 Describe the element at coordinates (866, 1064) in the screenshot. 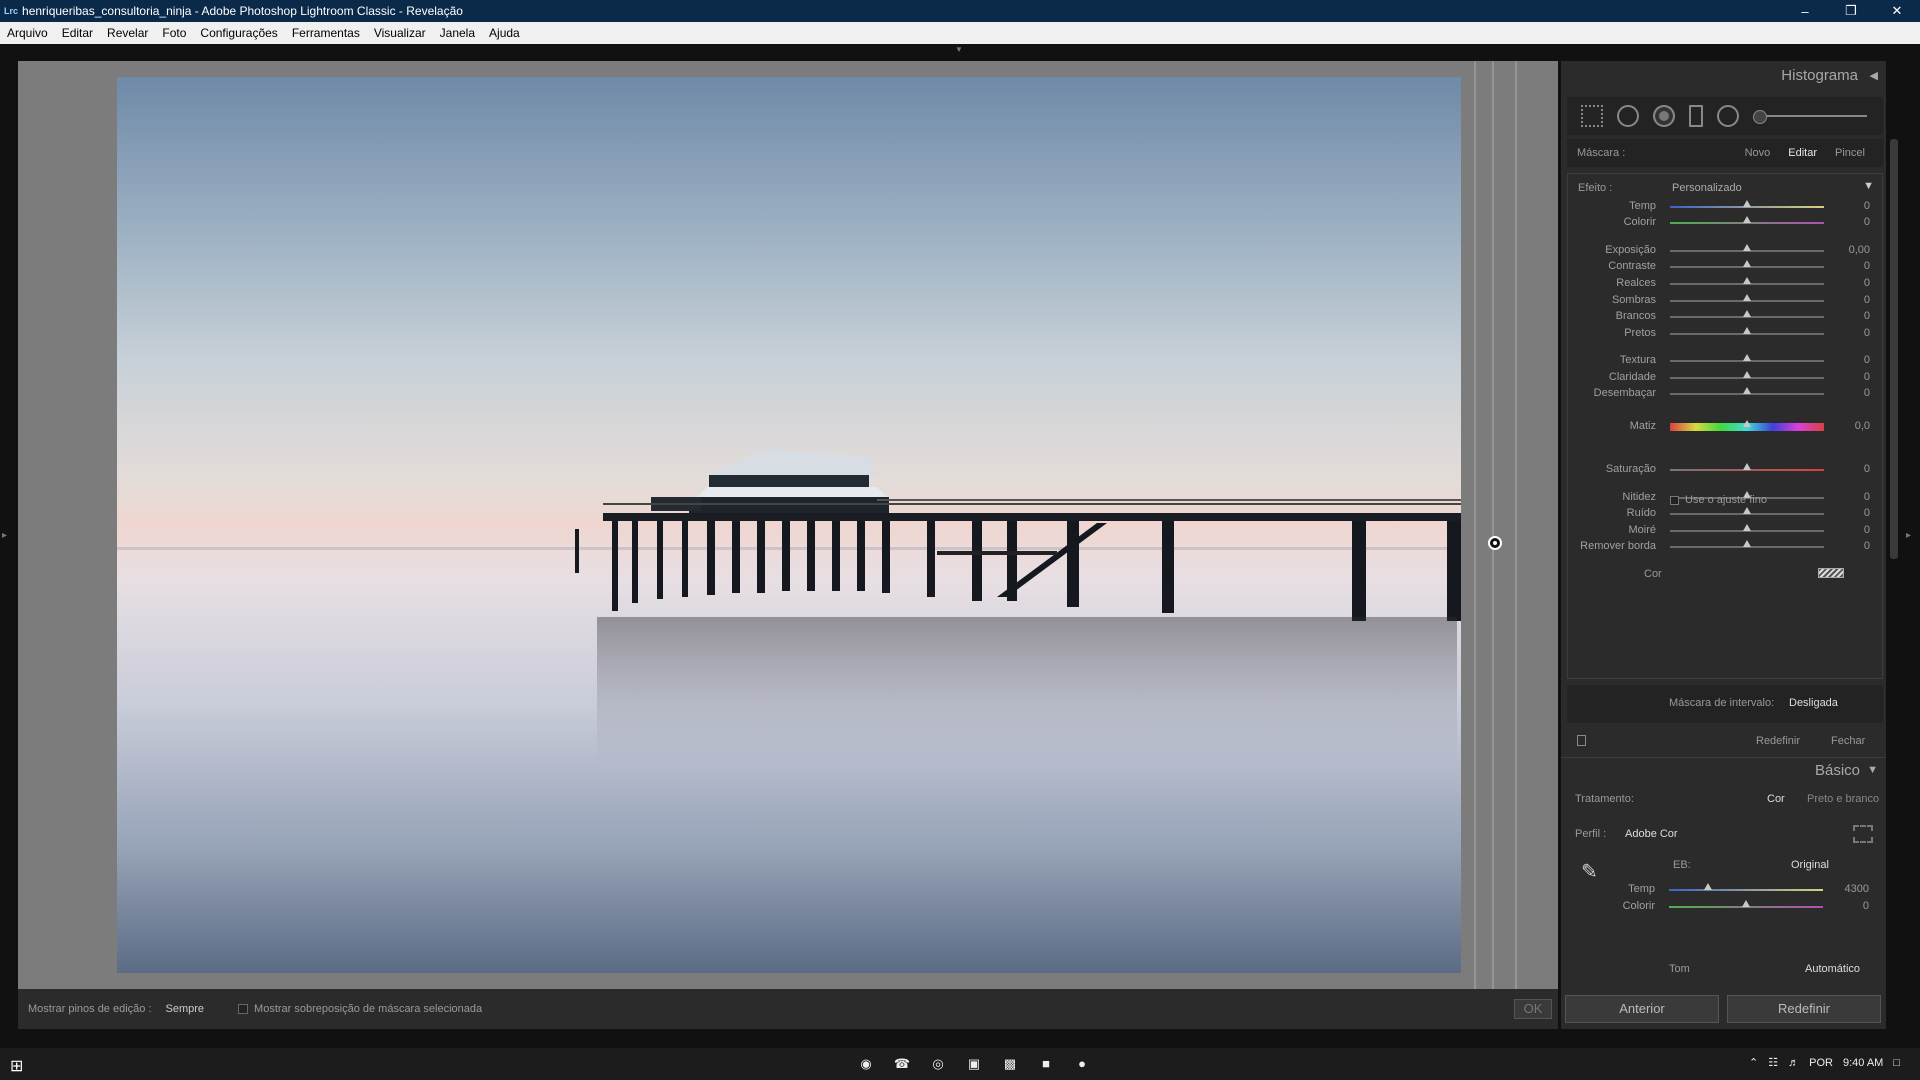

I see `zoom-app-icon: ◉` at that location.